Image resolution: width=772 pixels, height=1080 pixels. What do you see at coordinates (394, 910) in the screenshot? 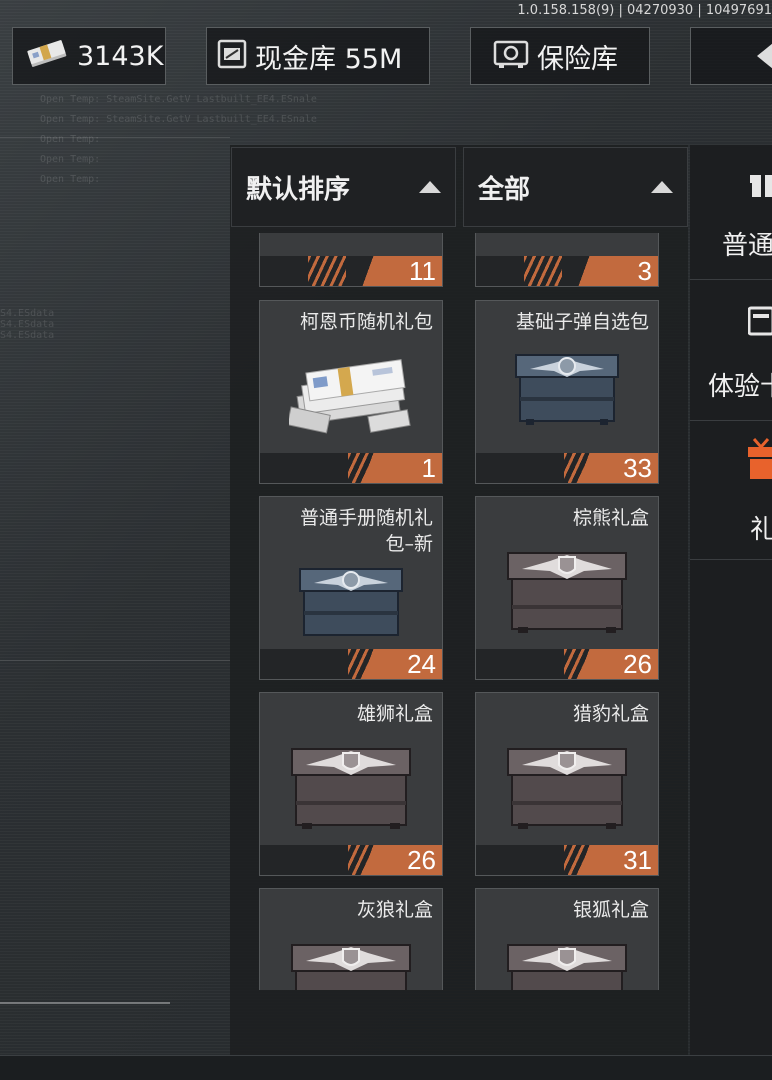
I see `item-name: 灰狼礼盒` at bounding box center [394, 910].